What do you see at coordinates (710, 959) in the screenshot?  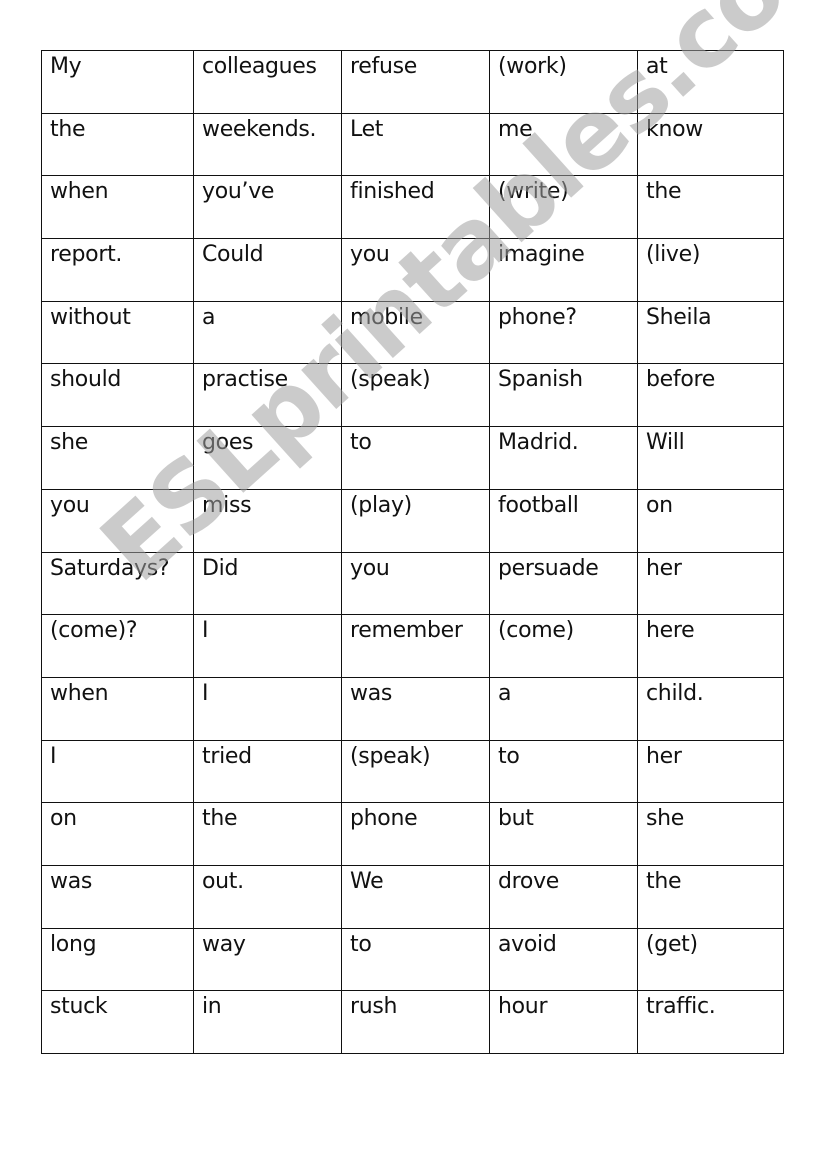 I see `word-card: (get)` at bounding box center [710, 959].